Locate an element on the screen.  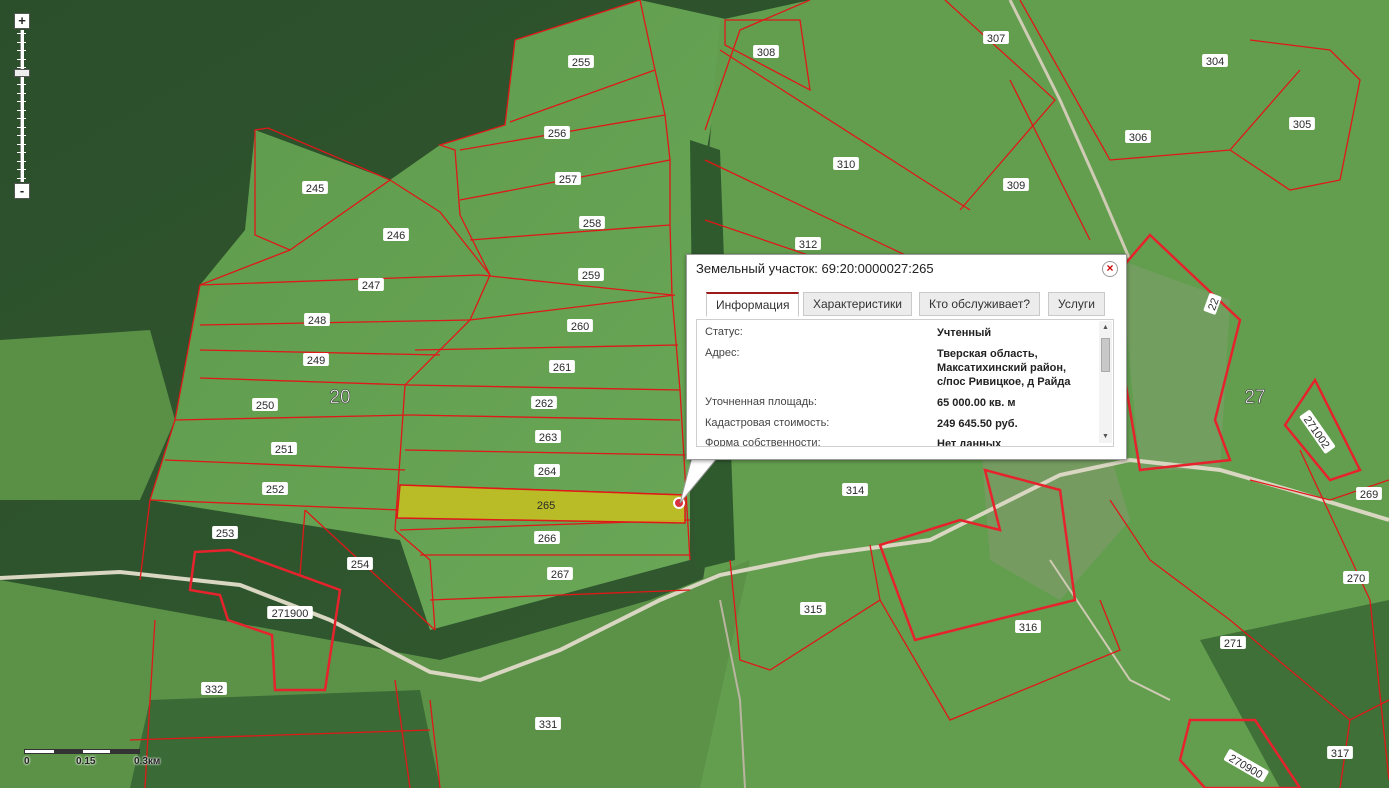
plot-label-text: 262 is located at coordinates (544, 404).